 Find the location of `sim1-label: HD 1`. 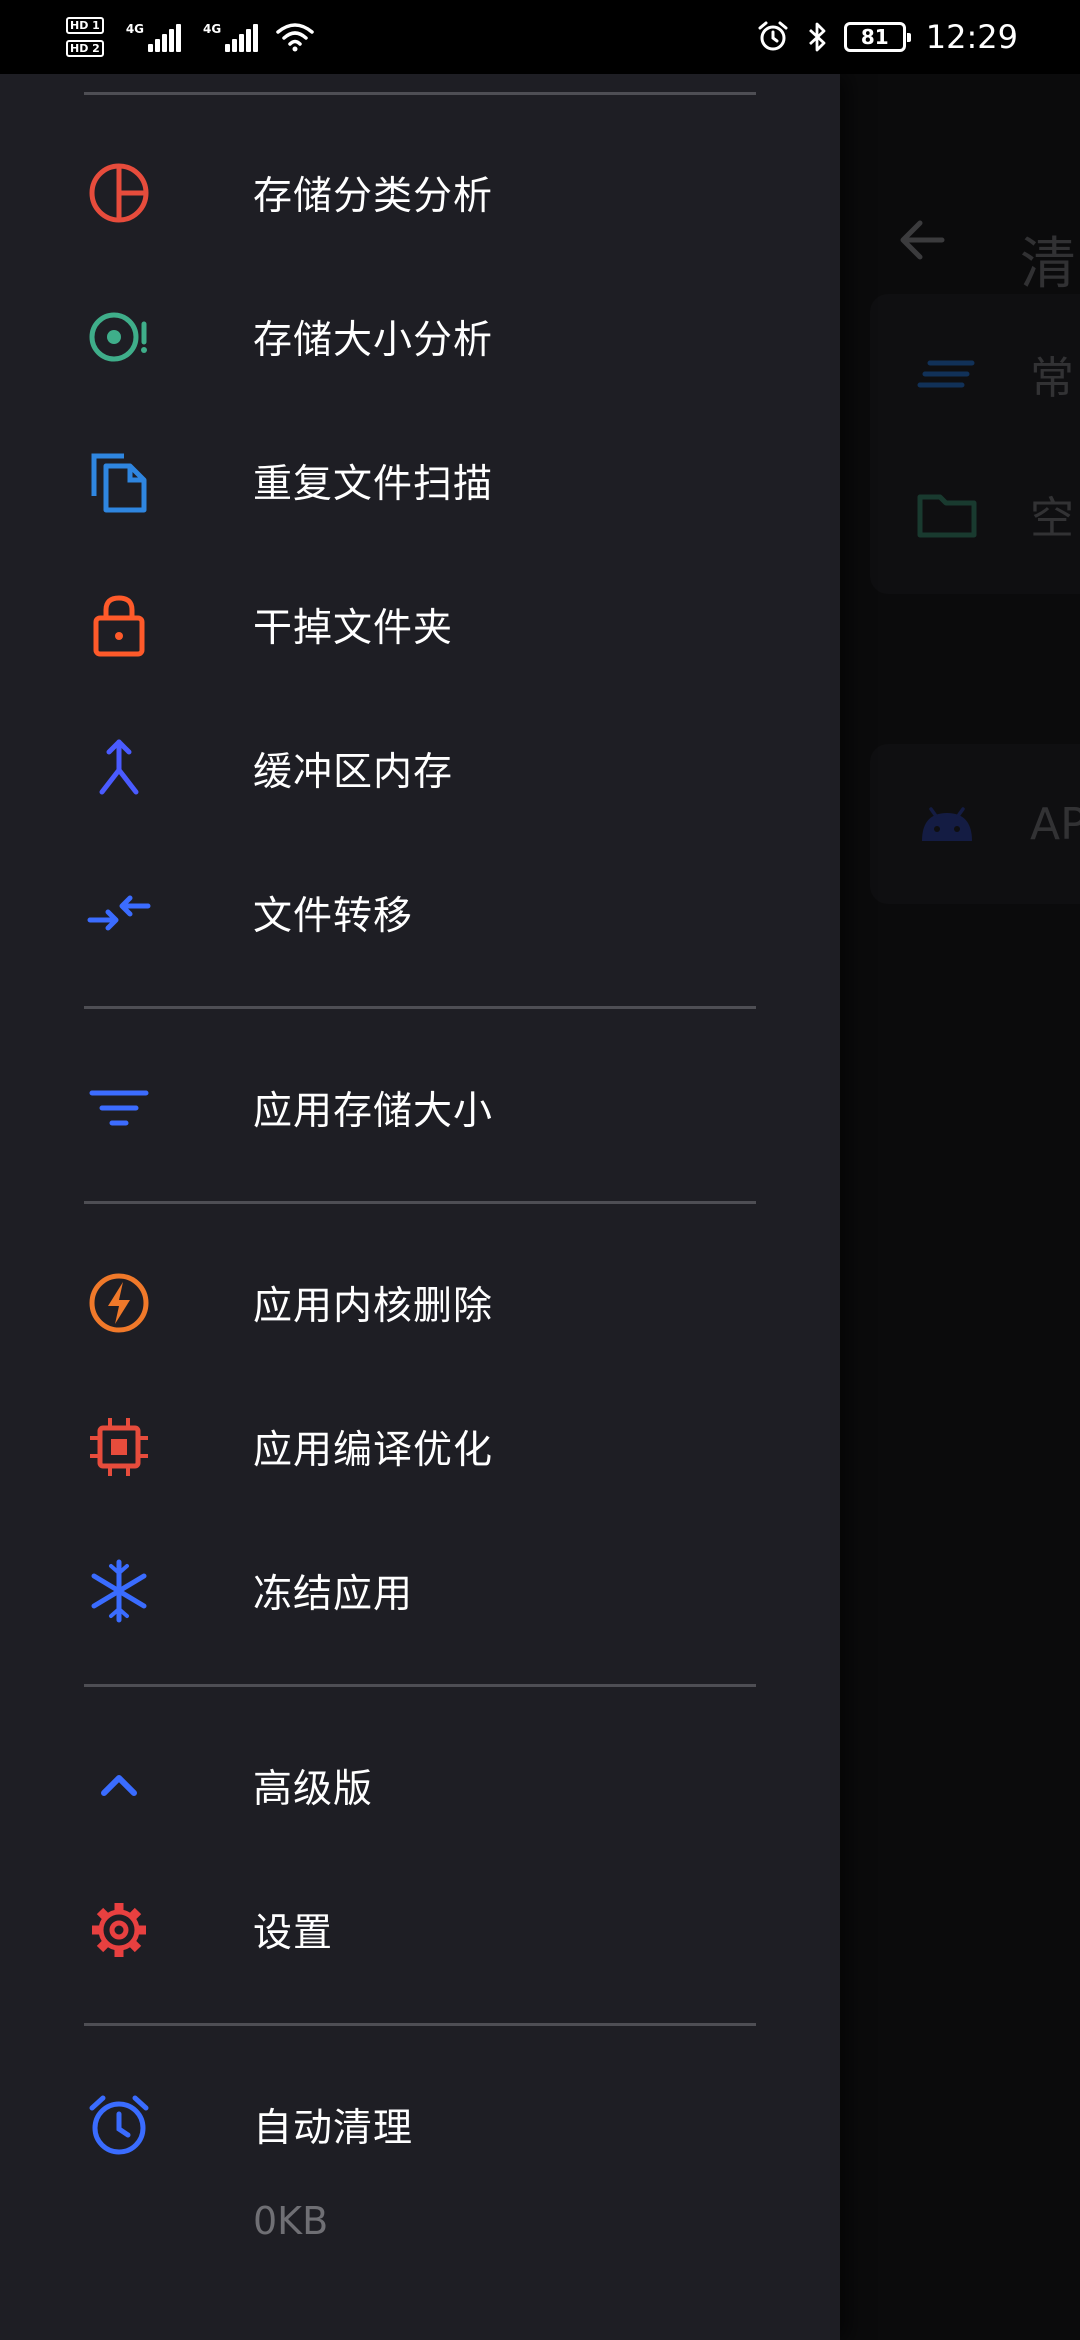

sim1-label: HD 1 is located at coordinates (85, 25).